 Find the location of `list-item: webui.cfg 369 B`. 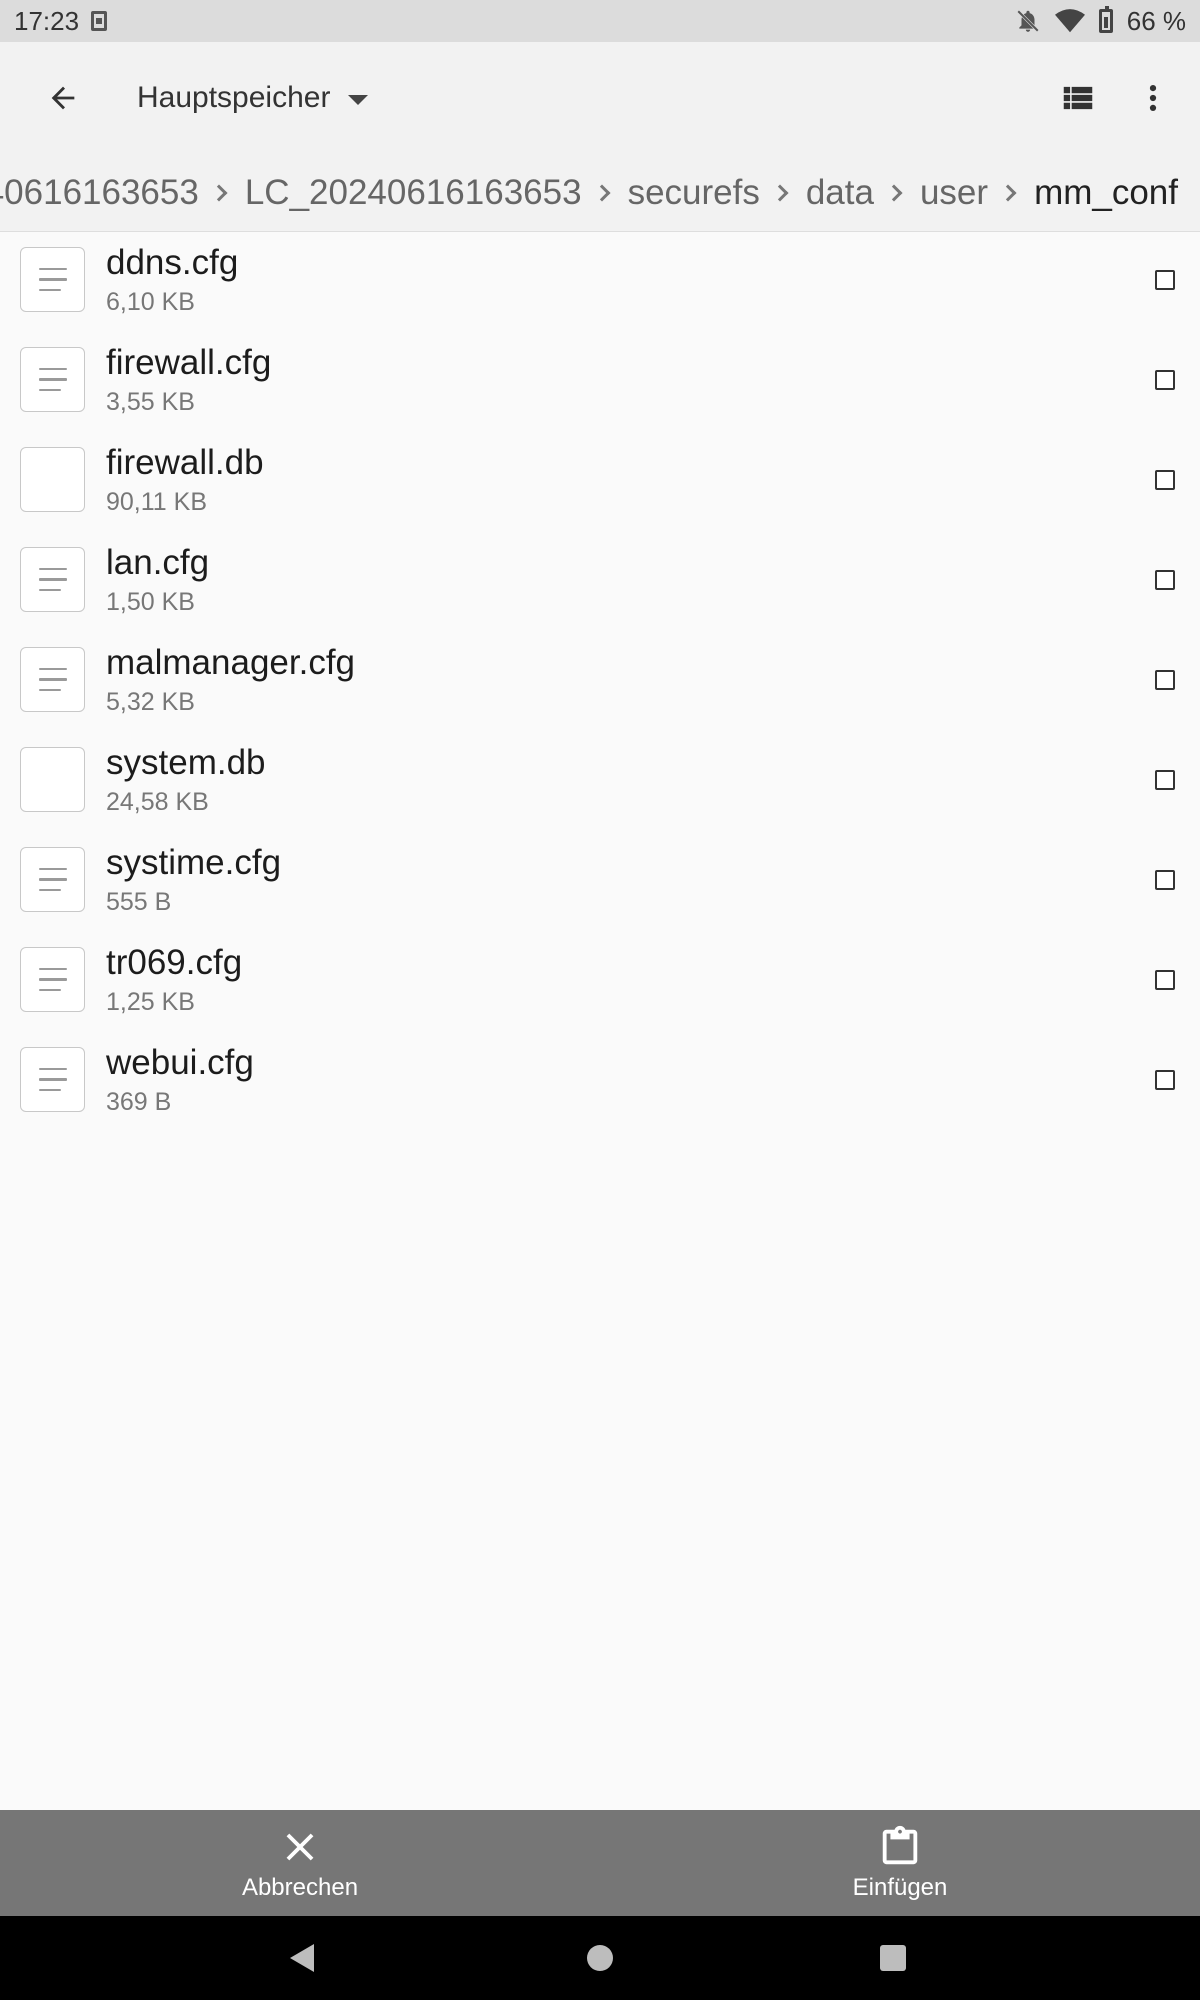

list-item: webui.cfg 369 B is located at coordinates (600, 1082).